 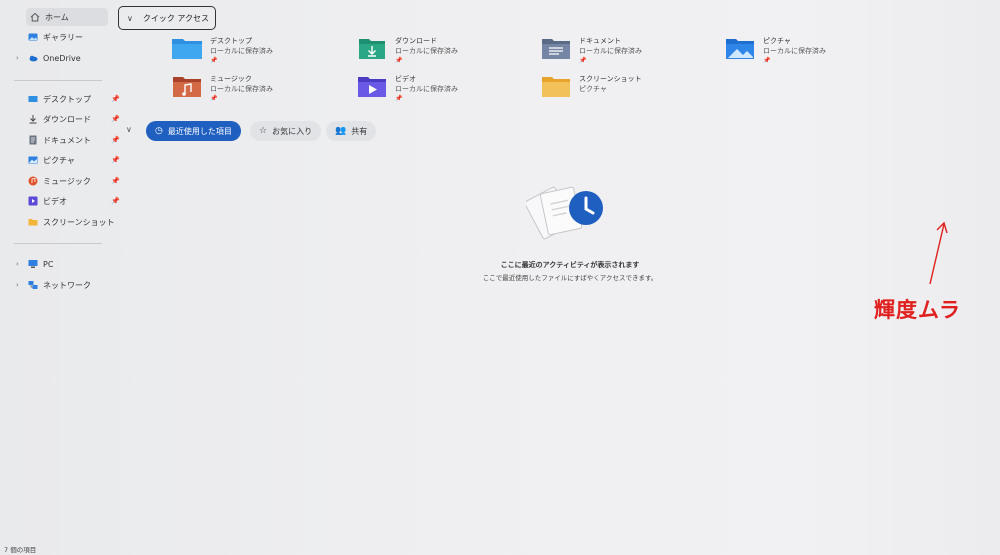 What do you see at coordinates (33, 58) in the screenshot?
I see `onedrive-icon` at bounding box center [33, 58].